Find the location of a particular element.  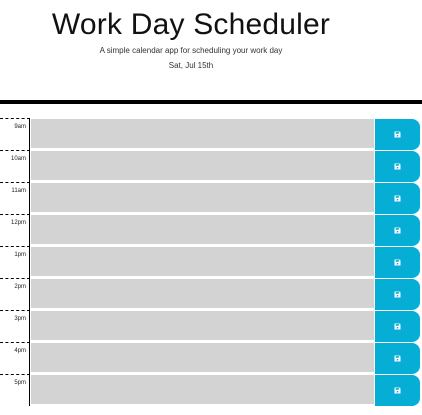

hour-label: 9am is located at coordinates (15, 134).